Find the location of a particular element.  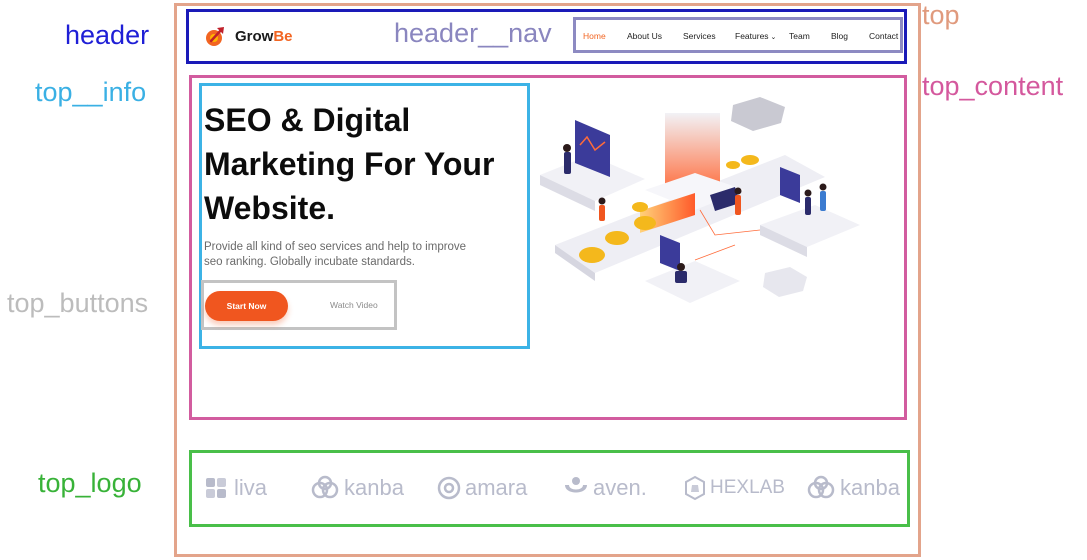

nav-item-features-label: Features is located at coordinates (752, 36).